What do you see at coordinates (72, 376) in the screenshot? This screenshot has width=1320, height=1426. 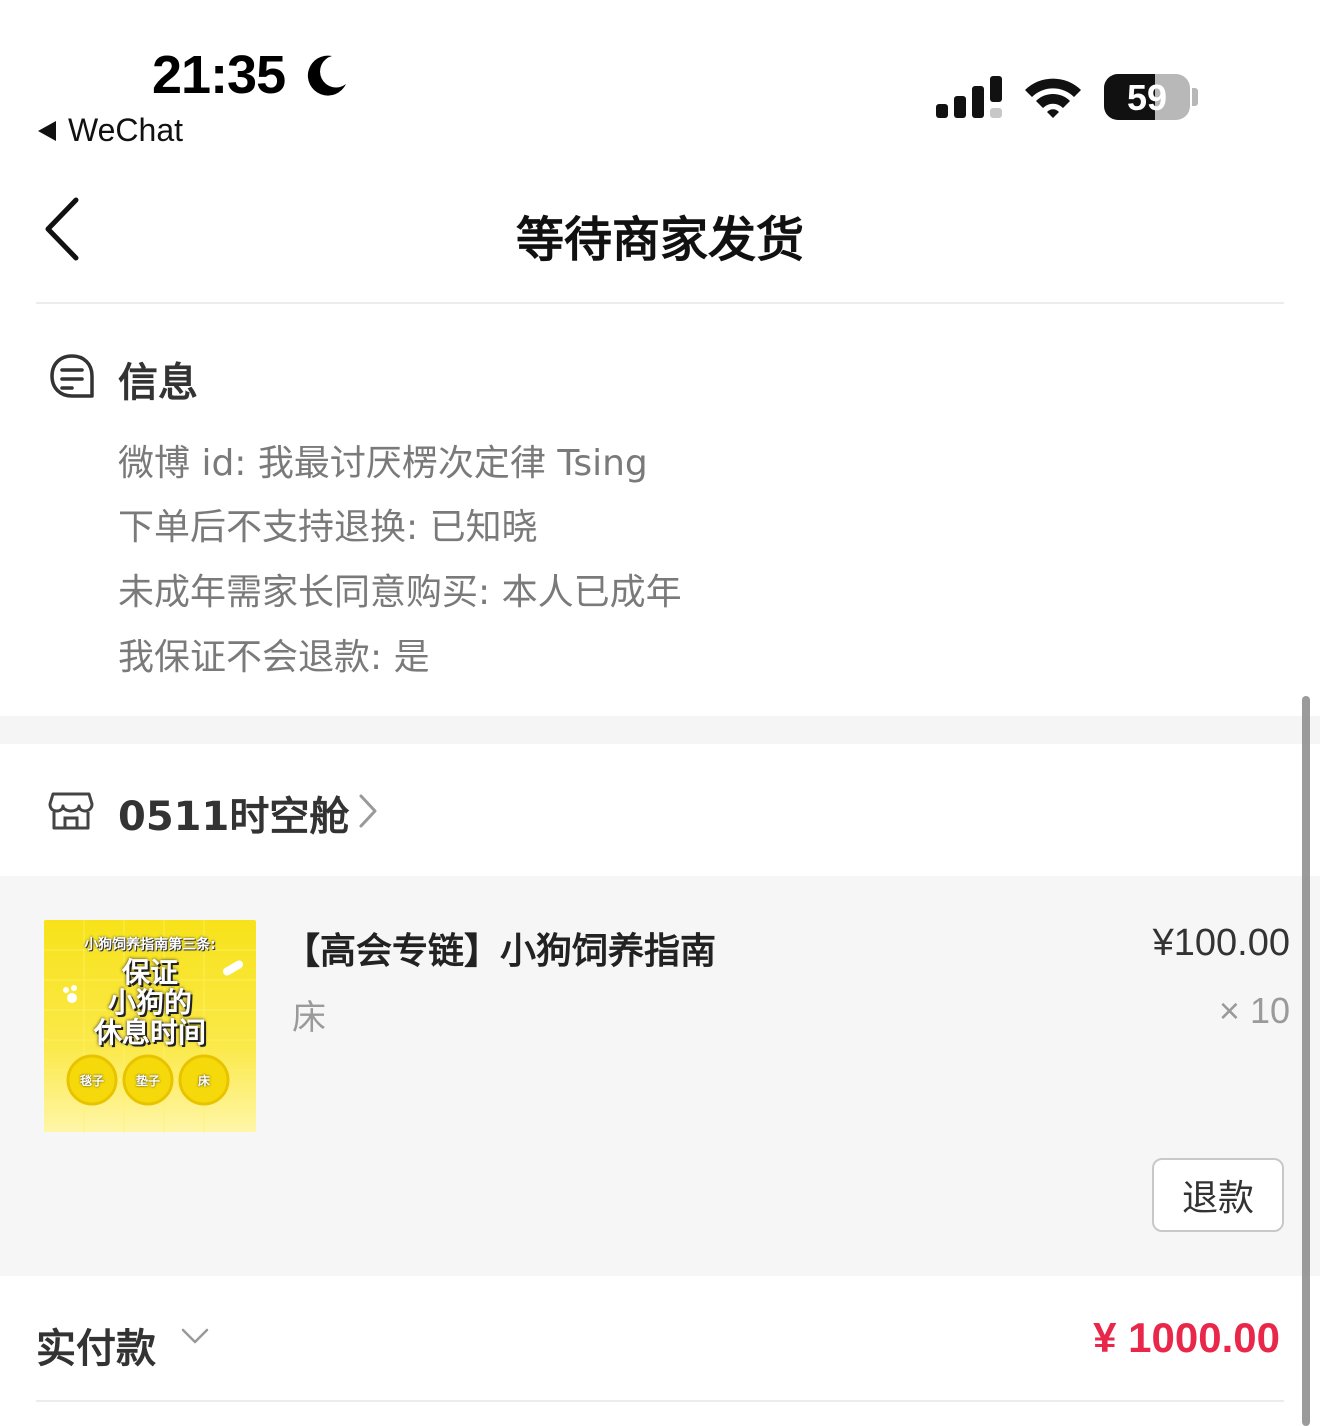 I see `message-info-icon` at bounding box center [72, 376].